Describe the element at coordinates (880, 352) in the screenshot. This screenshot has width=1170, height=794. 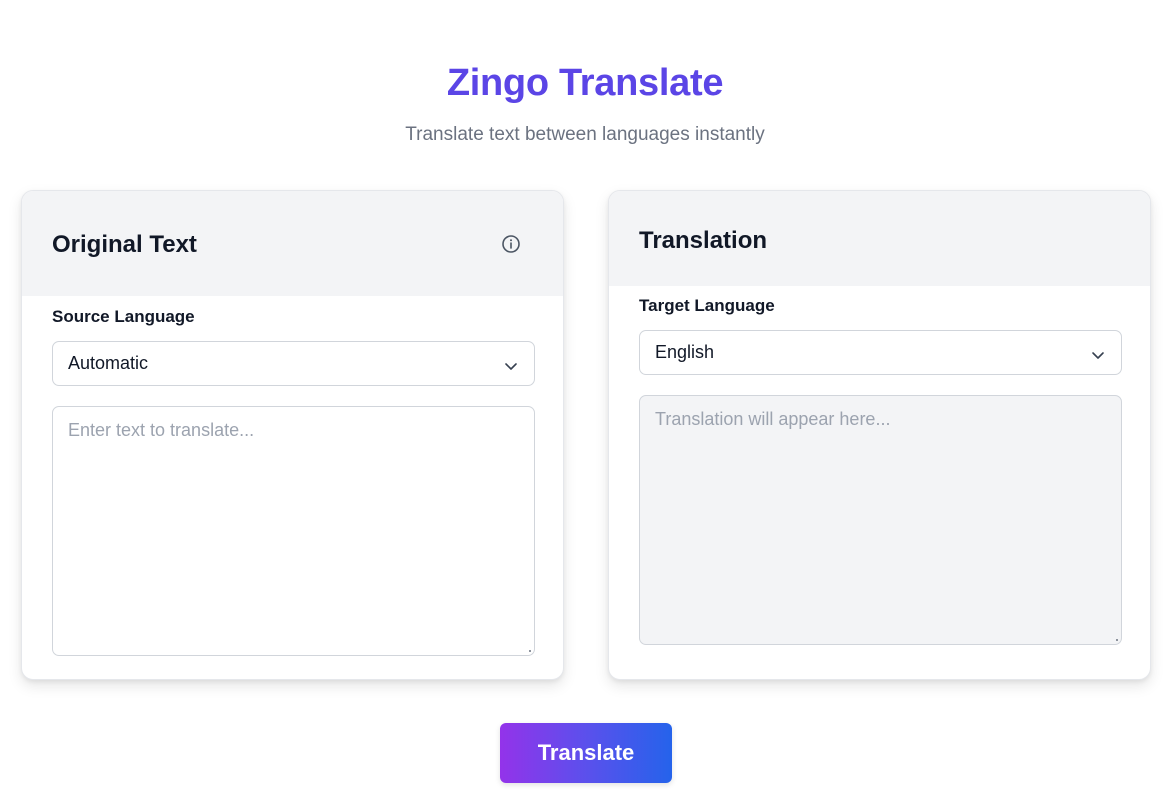
I see `target-language-select: English` at that location.